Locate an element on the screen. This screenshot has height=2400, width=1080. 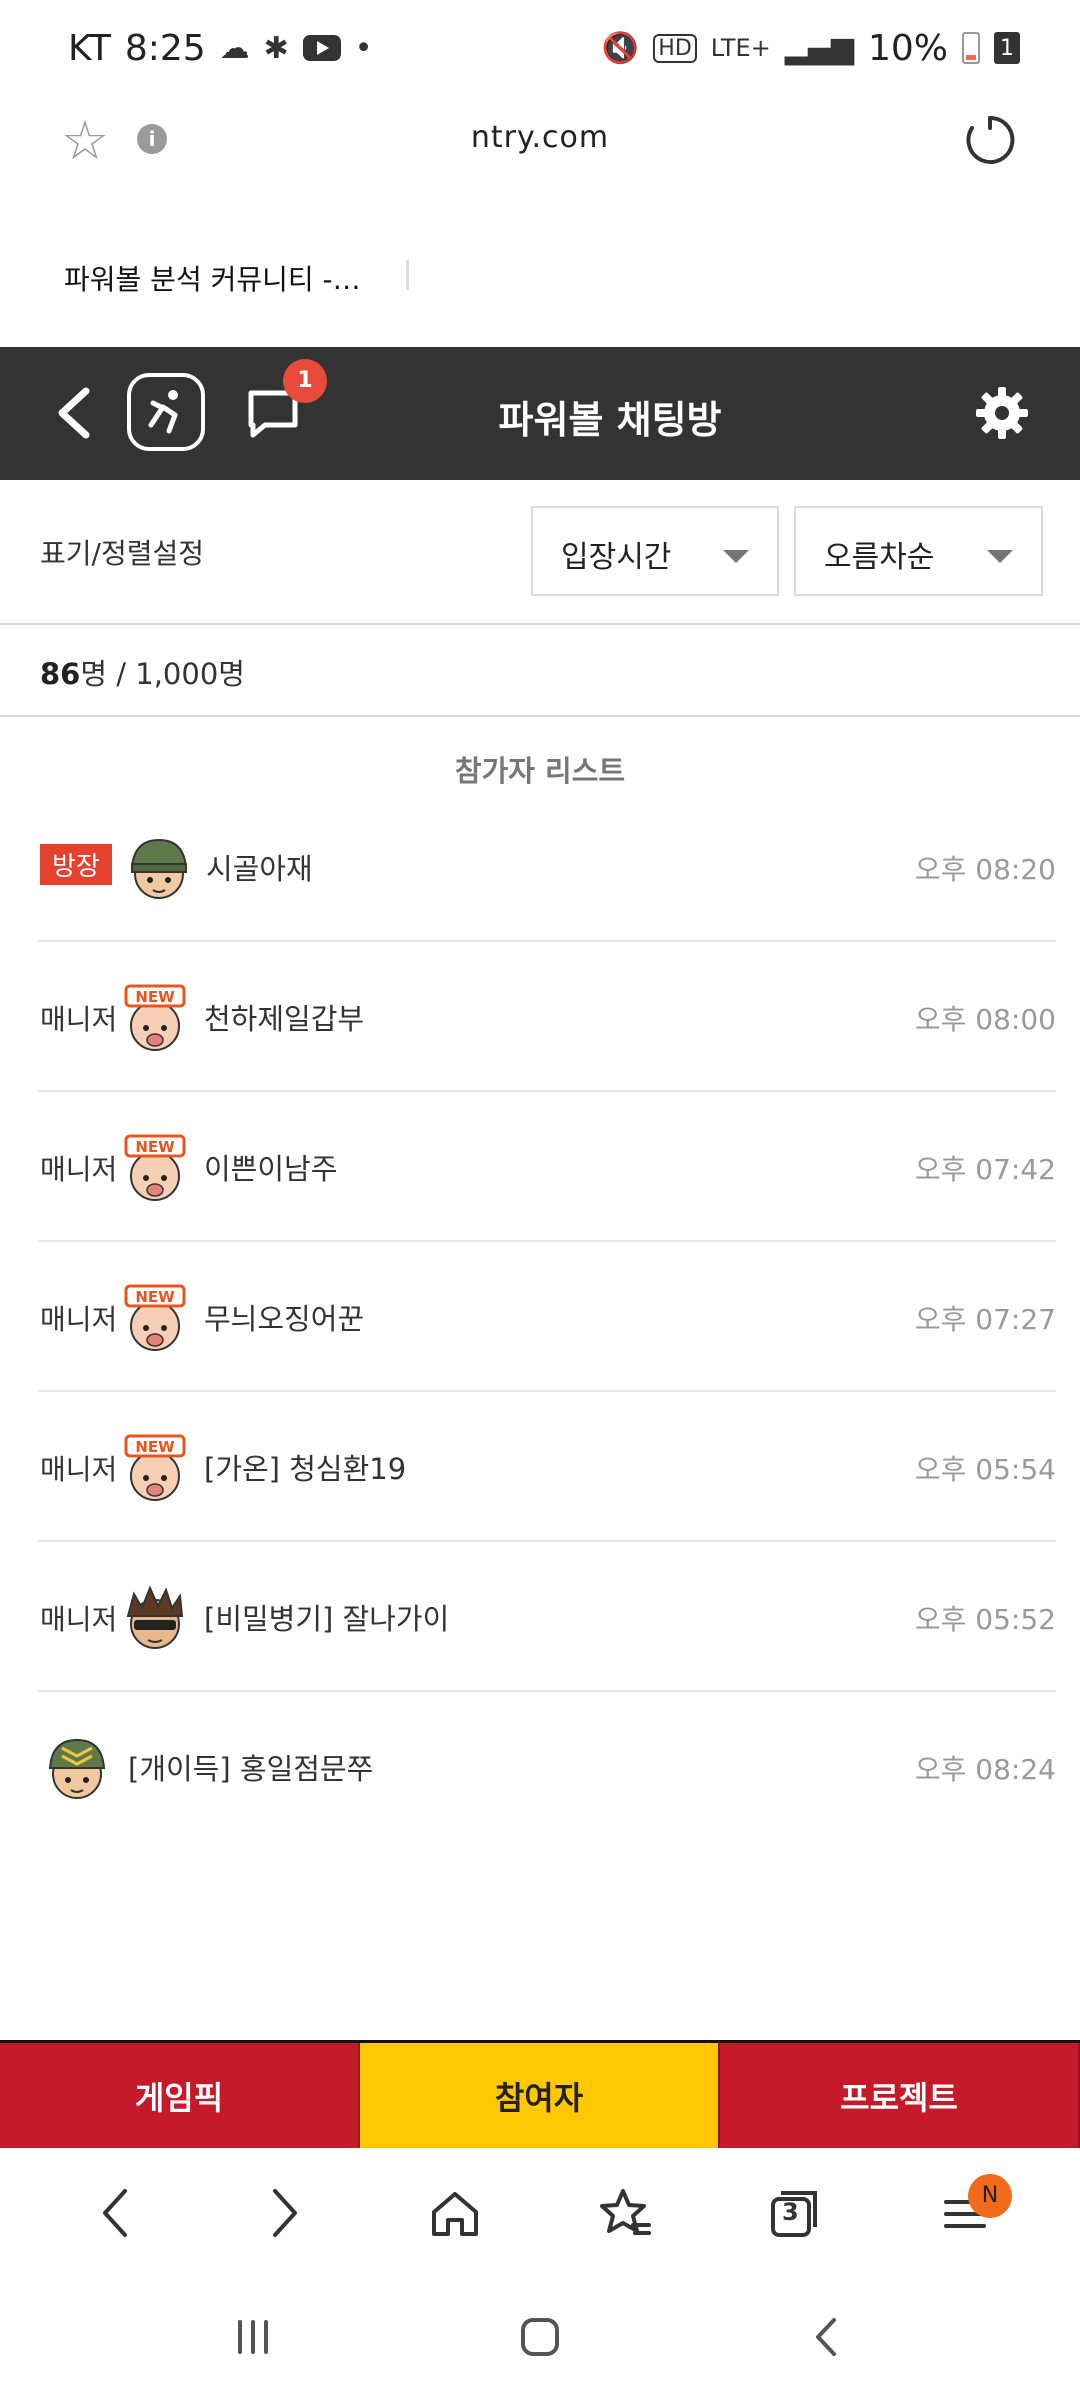
browser-forward-icon is located at coordinates (285, 2213).